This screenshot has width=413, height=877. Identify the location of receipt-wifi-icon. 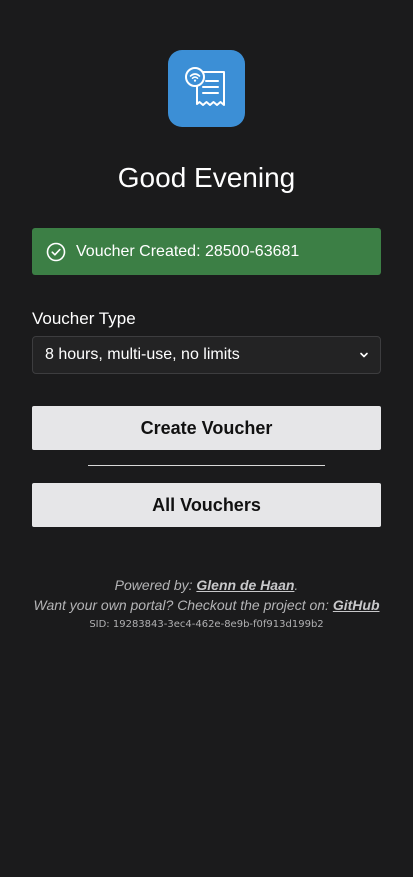
(204, 86).